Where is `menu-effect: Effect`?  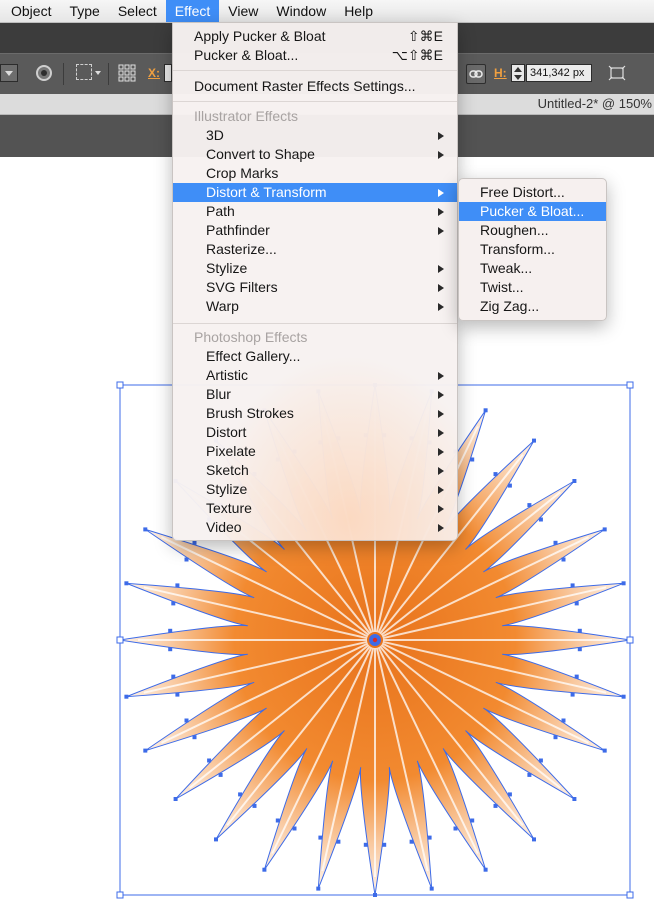 menu-effect: Effect is located at coordinates (192, 11).